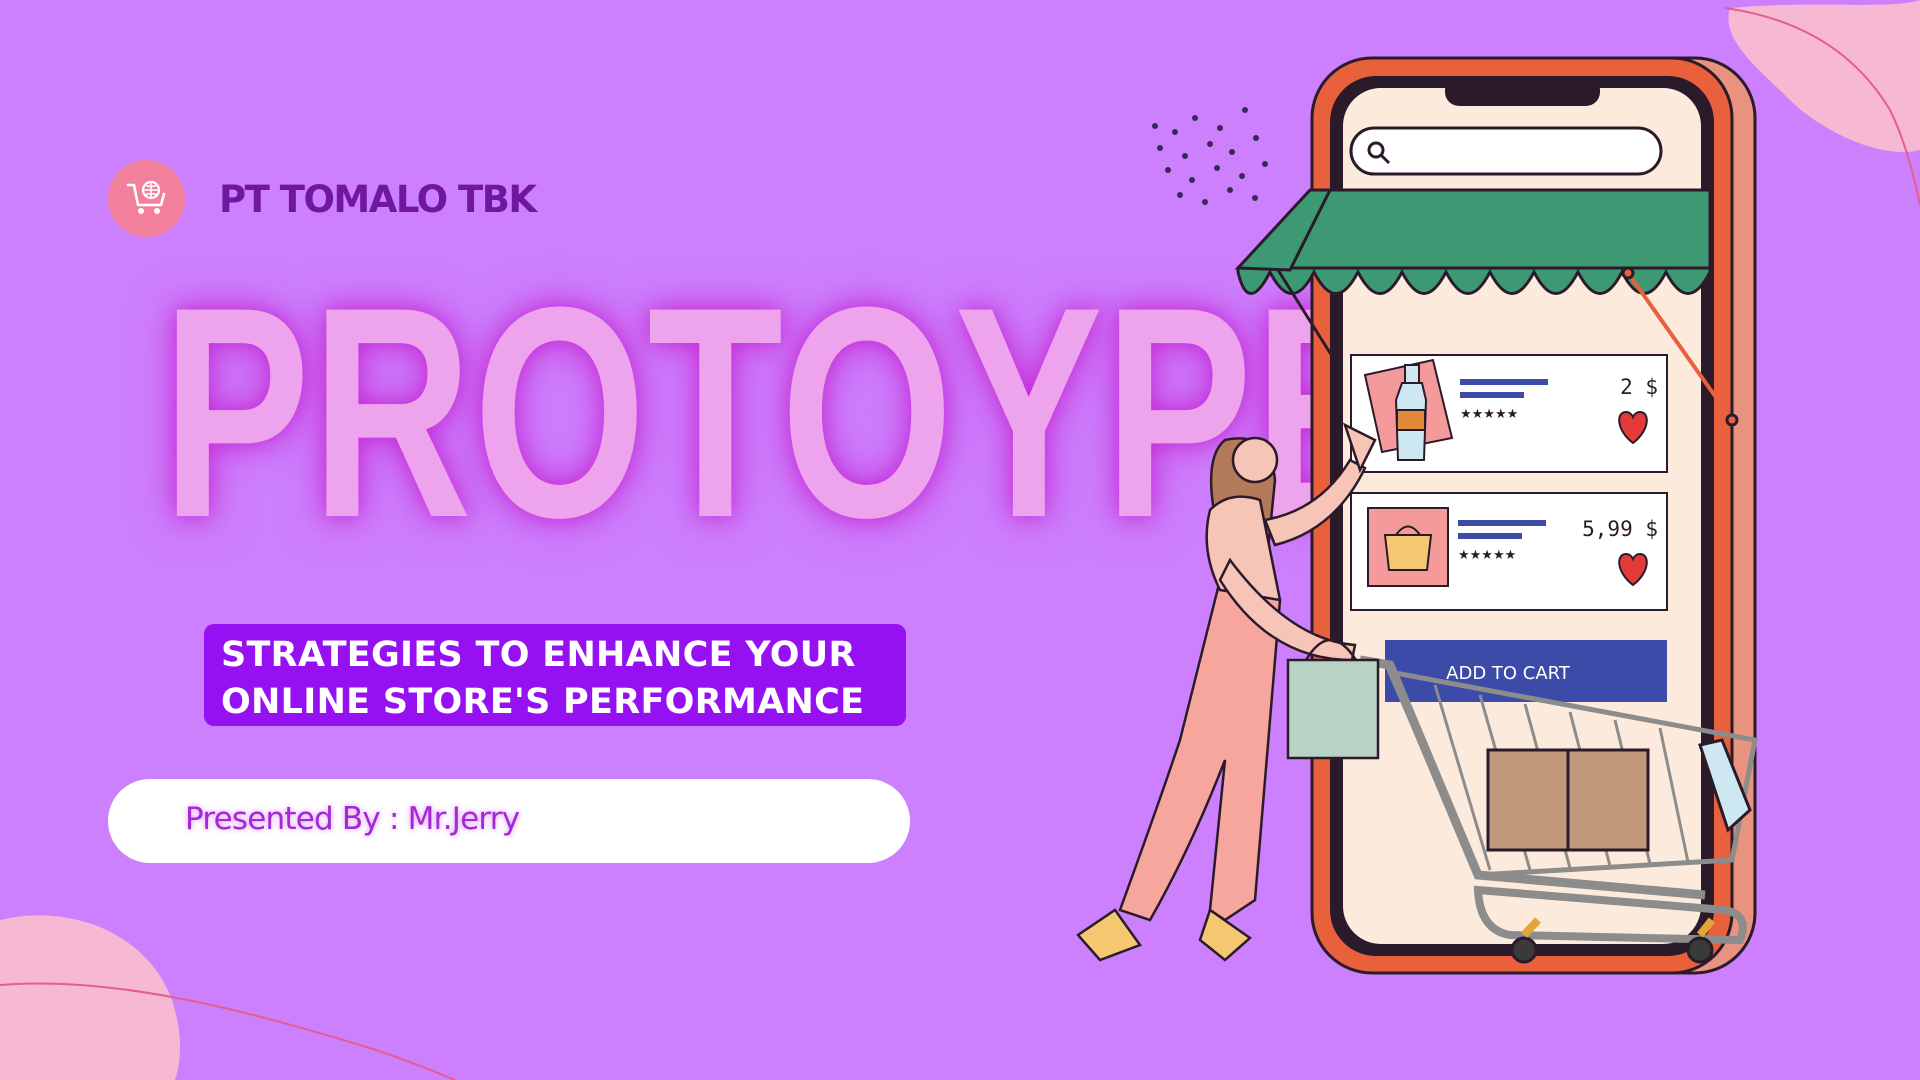 This screenshot has height=1080, width=1920. I want to click on corner-blob-bottom-left, so click(228, 997).